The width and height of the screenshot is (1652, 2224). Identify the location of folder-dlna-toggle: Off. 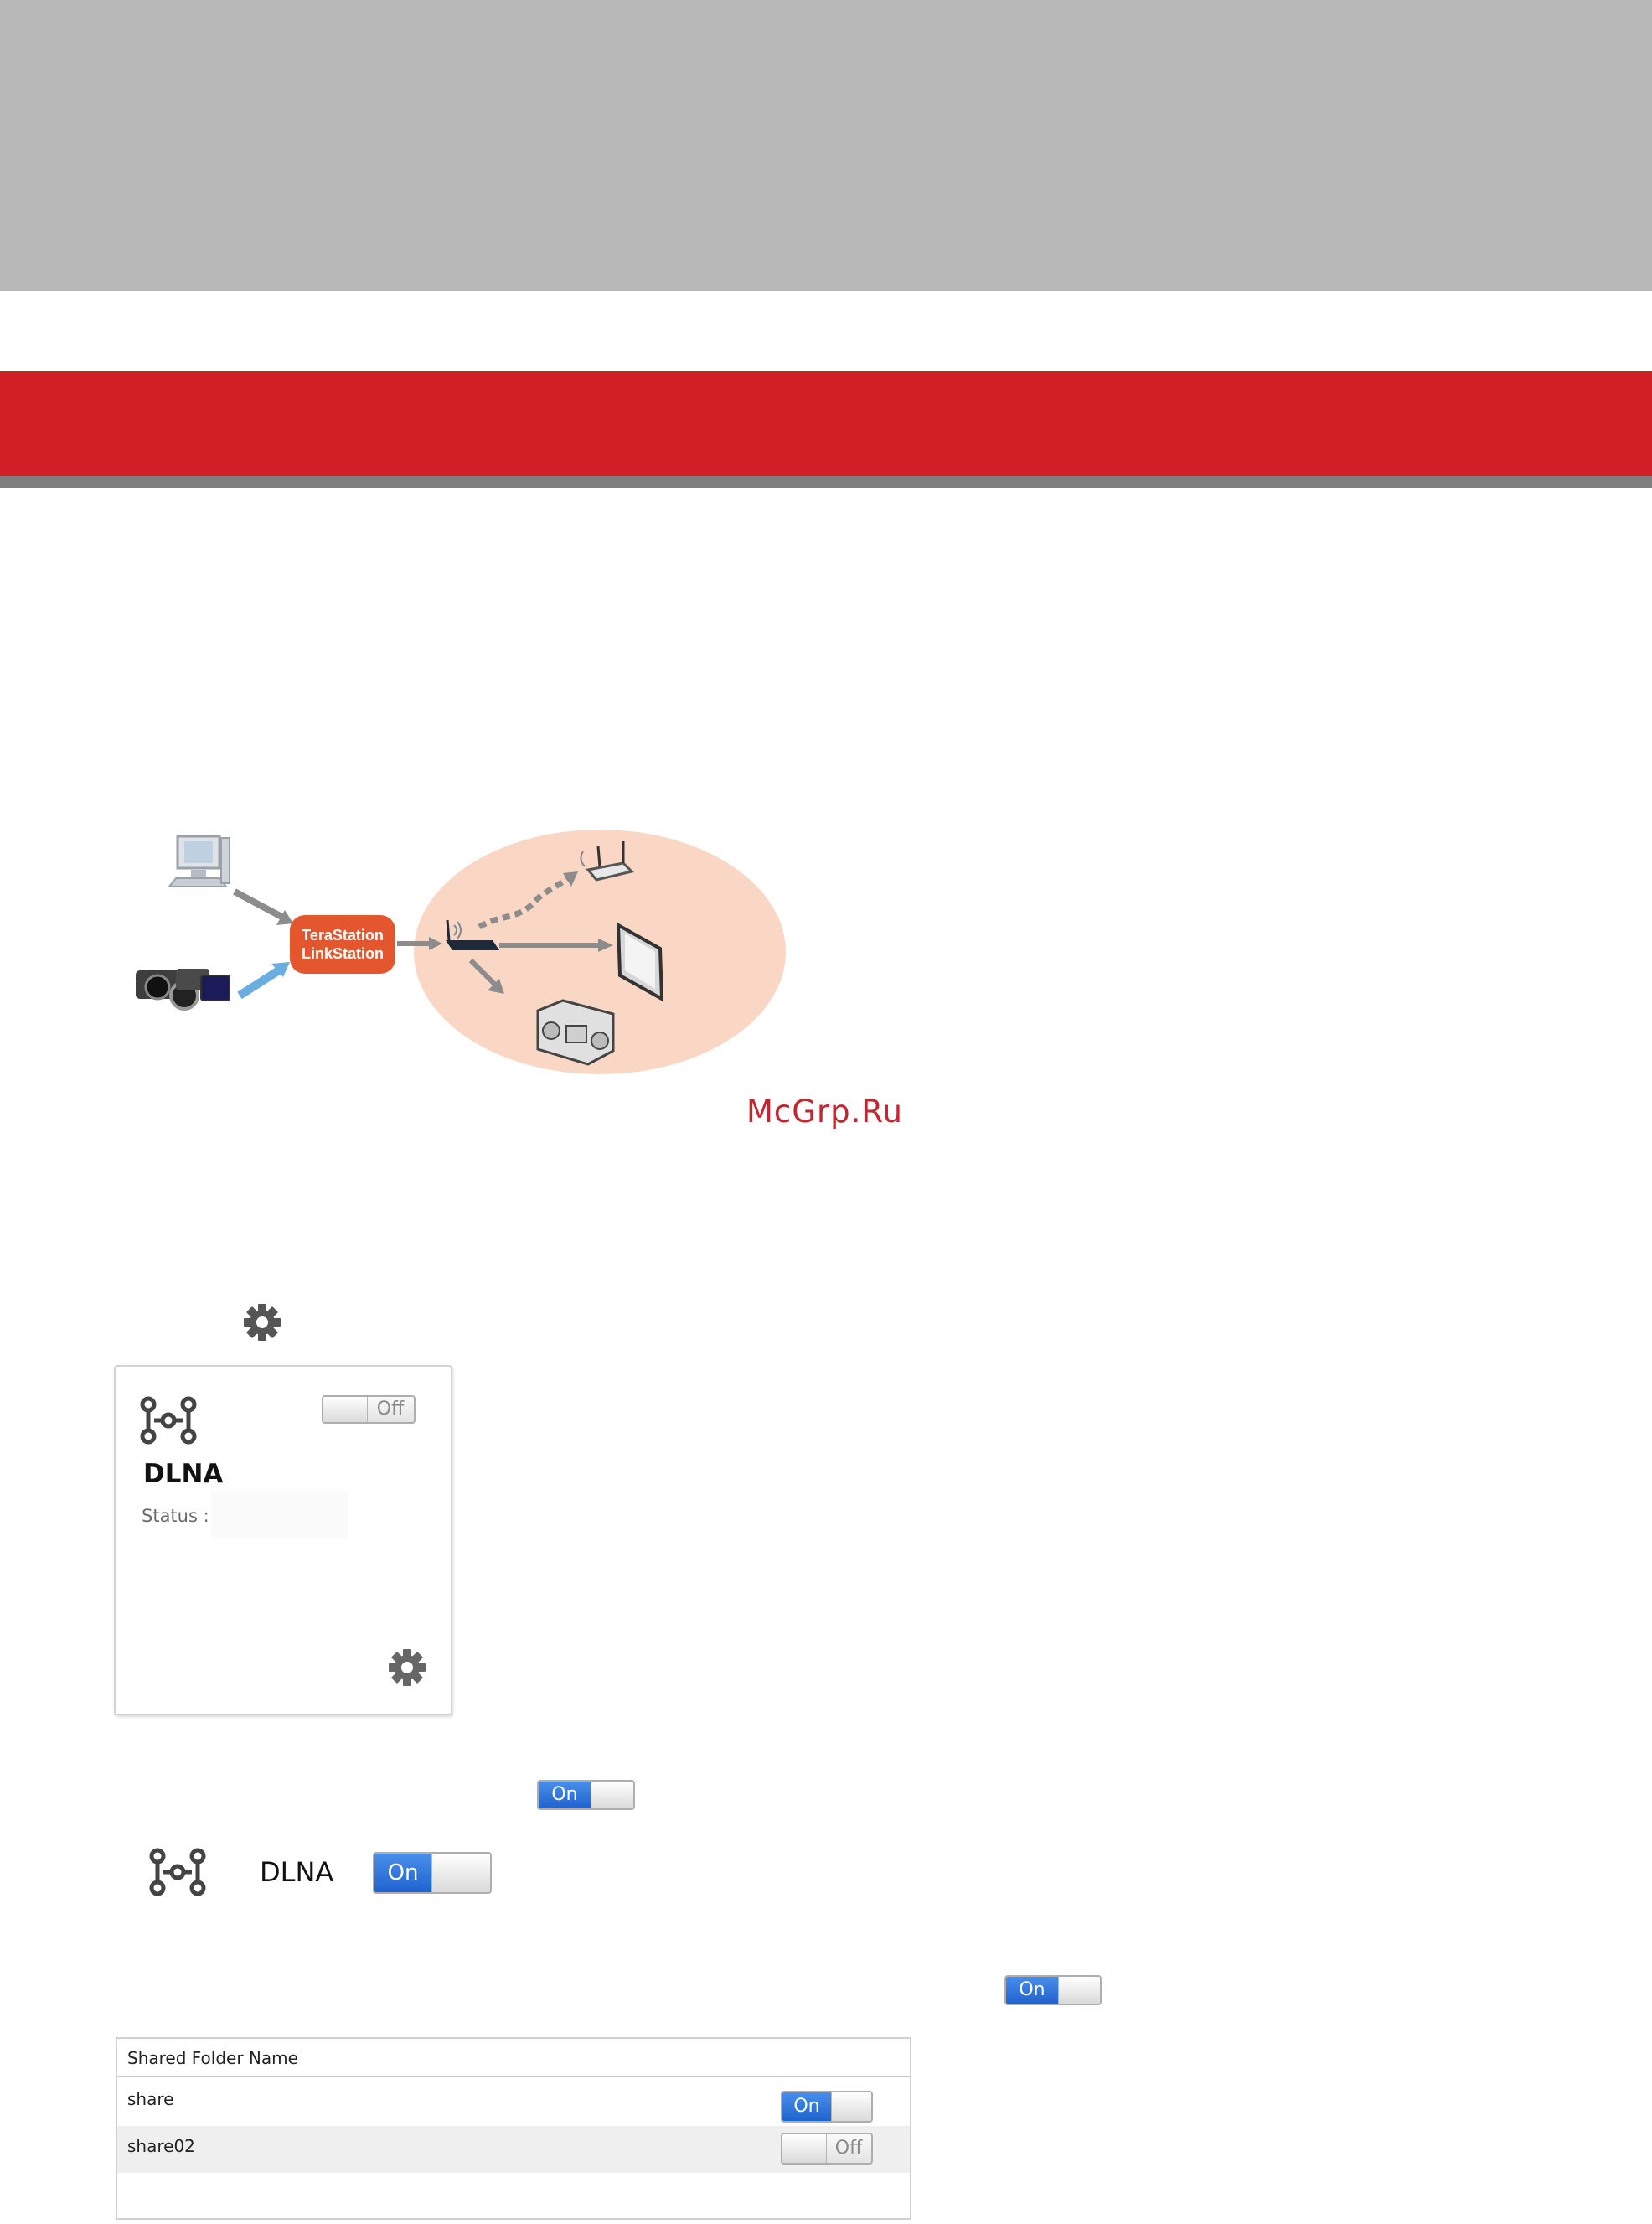
(827, 2149).